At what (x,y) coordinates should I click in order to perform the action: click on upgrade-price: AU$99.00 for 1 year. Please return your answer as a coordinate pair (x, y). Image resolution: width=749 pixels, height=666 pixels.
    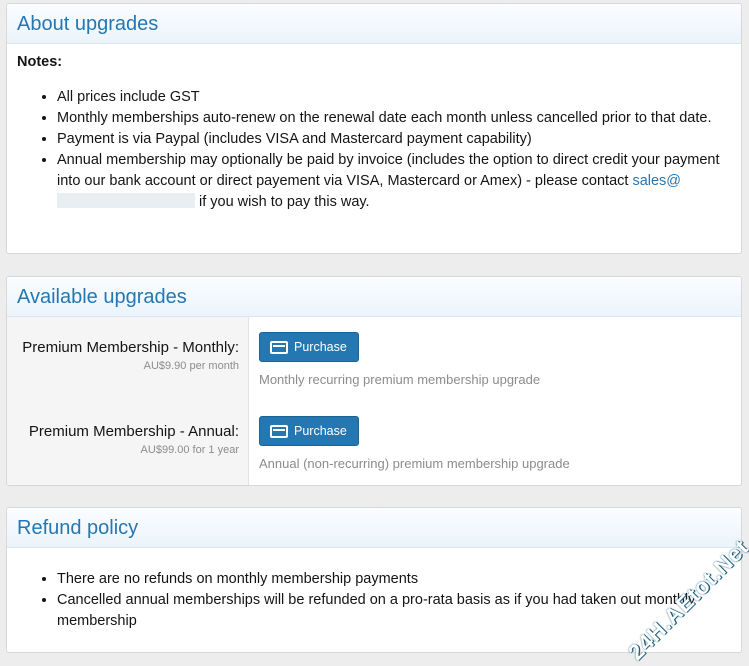
    Looking at the image, I should click on (189, 450).